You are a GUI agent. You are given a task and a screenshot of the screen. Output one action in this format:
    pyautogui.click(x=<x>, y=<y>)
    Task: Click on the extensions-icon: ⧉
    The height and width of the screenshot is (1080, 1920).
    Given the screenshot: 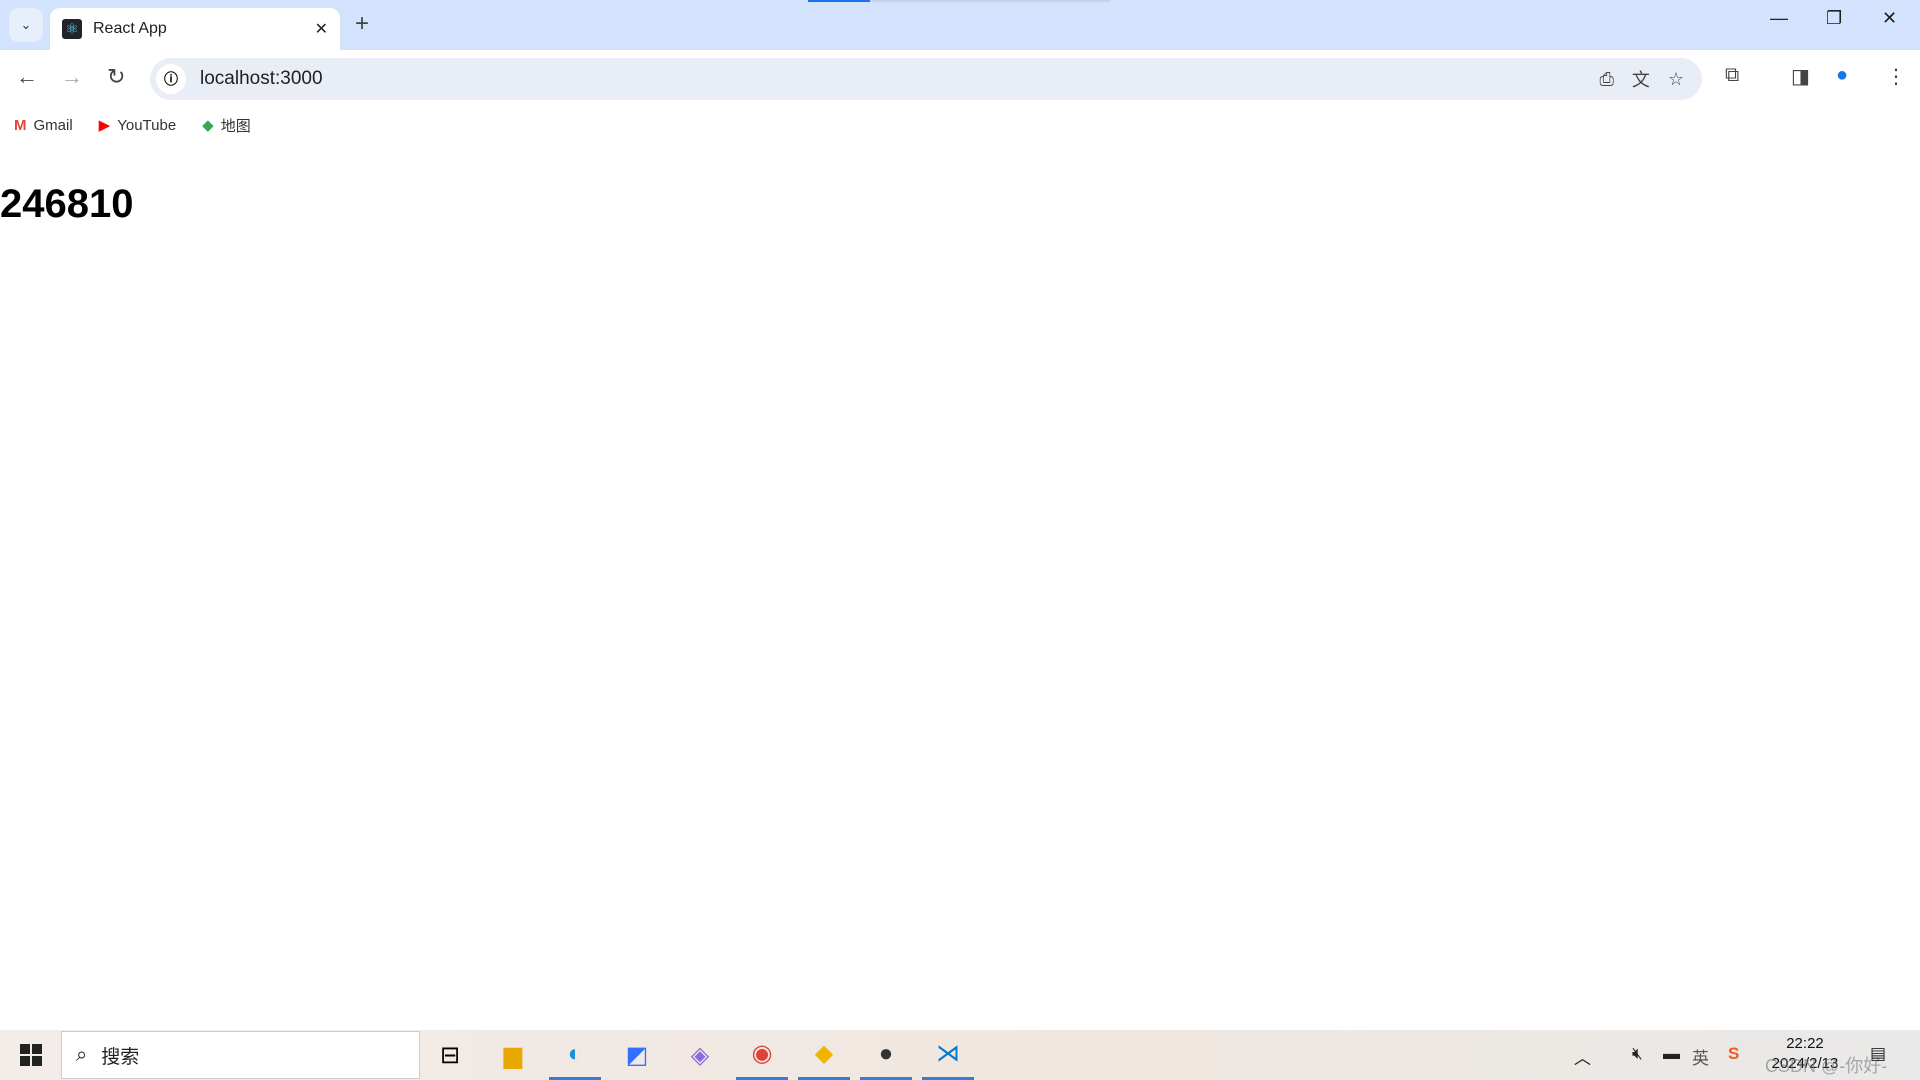 What is the action you would take?
    pyautogui.click(x=1732, y=75)
    